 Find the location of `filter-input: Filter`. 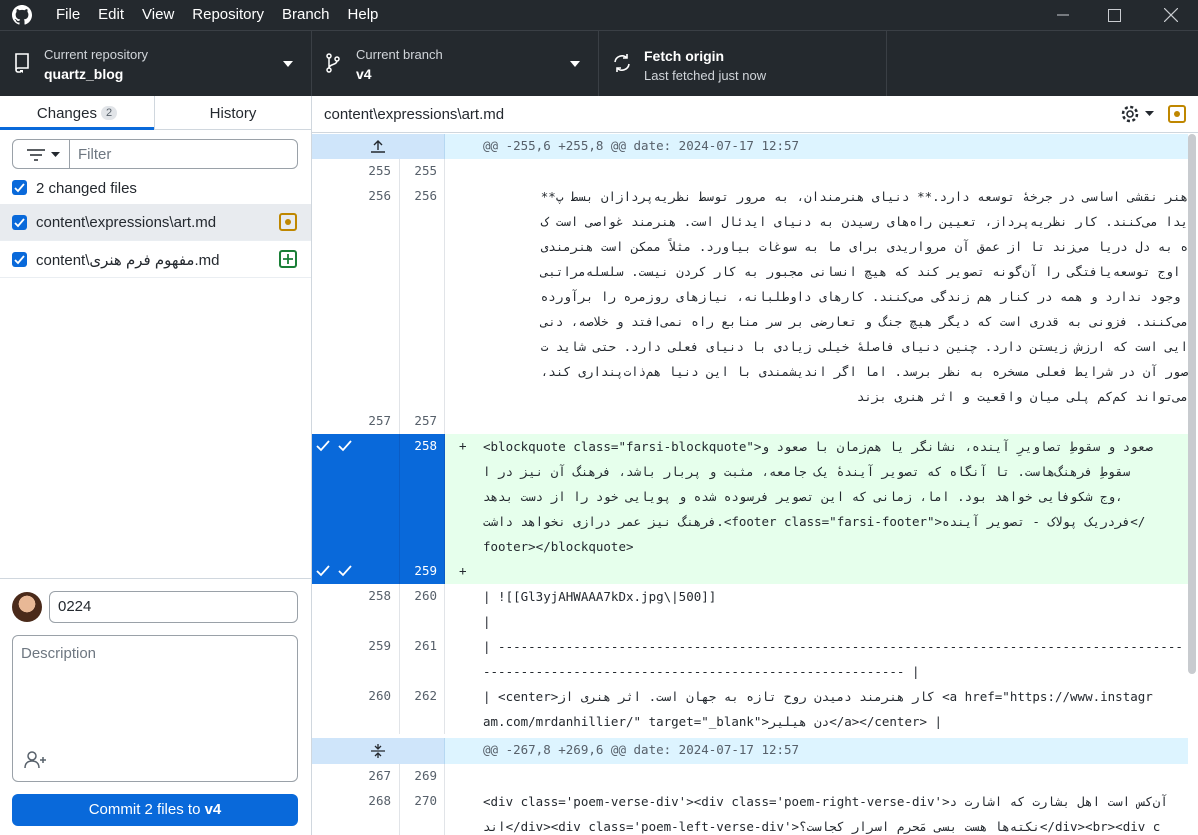

filter-input: Filter is located at coordinates (183, 154).